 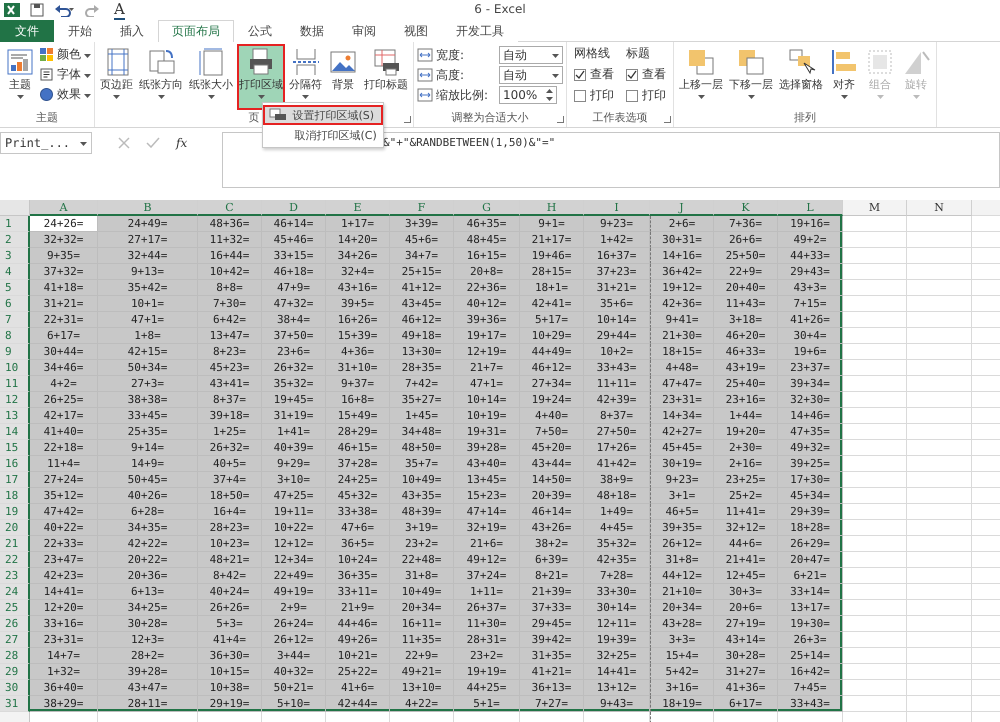 What do you see at coordinates (487, 208) in the screenshot?
I see `column-header: G` at bounding box center [487, 208].